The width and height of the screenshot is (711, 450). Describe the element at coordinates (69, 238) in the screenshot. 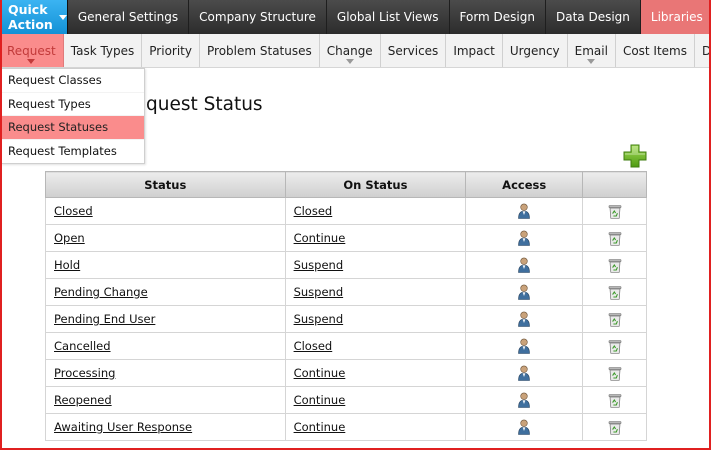

I see `status-link: Open` at that location.